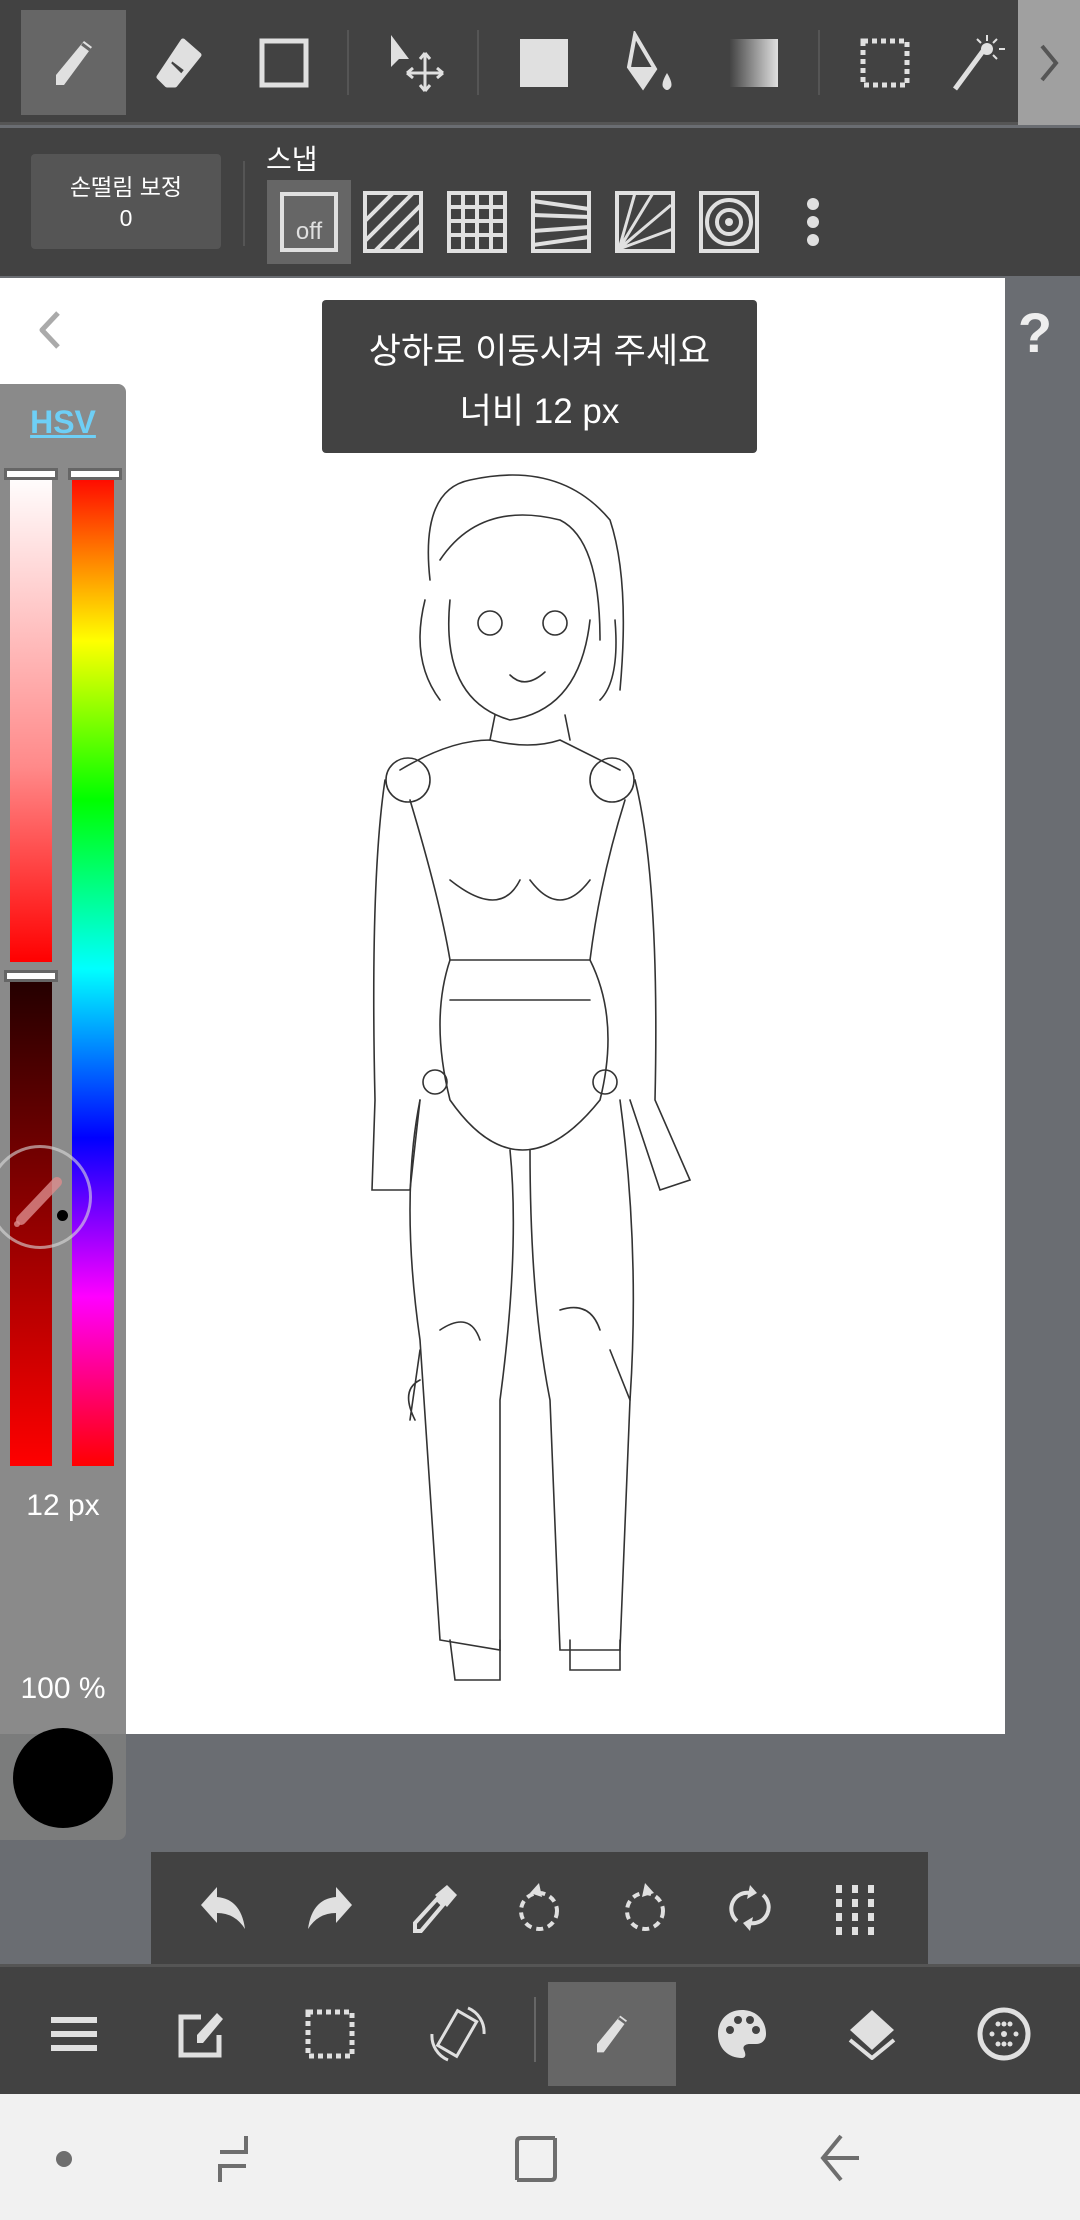 The image size is (1080, 2220). I want to click on magic-wand-tool-button, so click(977, 62).